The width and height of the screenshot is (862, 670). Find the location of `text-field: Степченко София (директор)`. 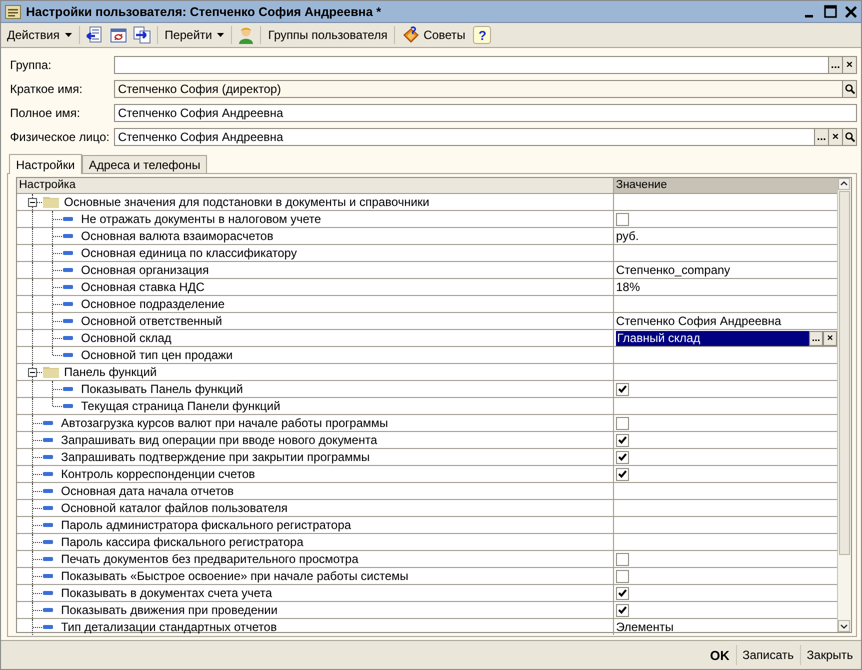

text-field: Степченко София (директор) is located at coordinates (478, 89).